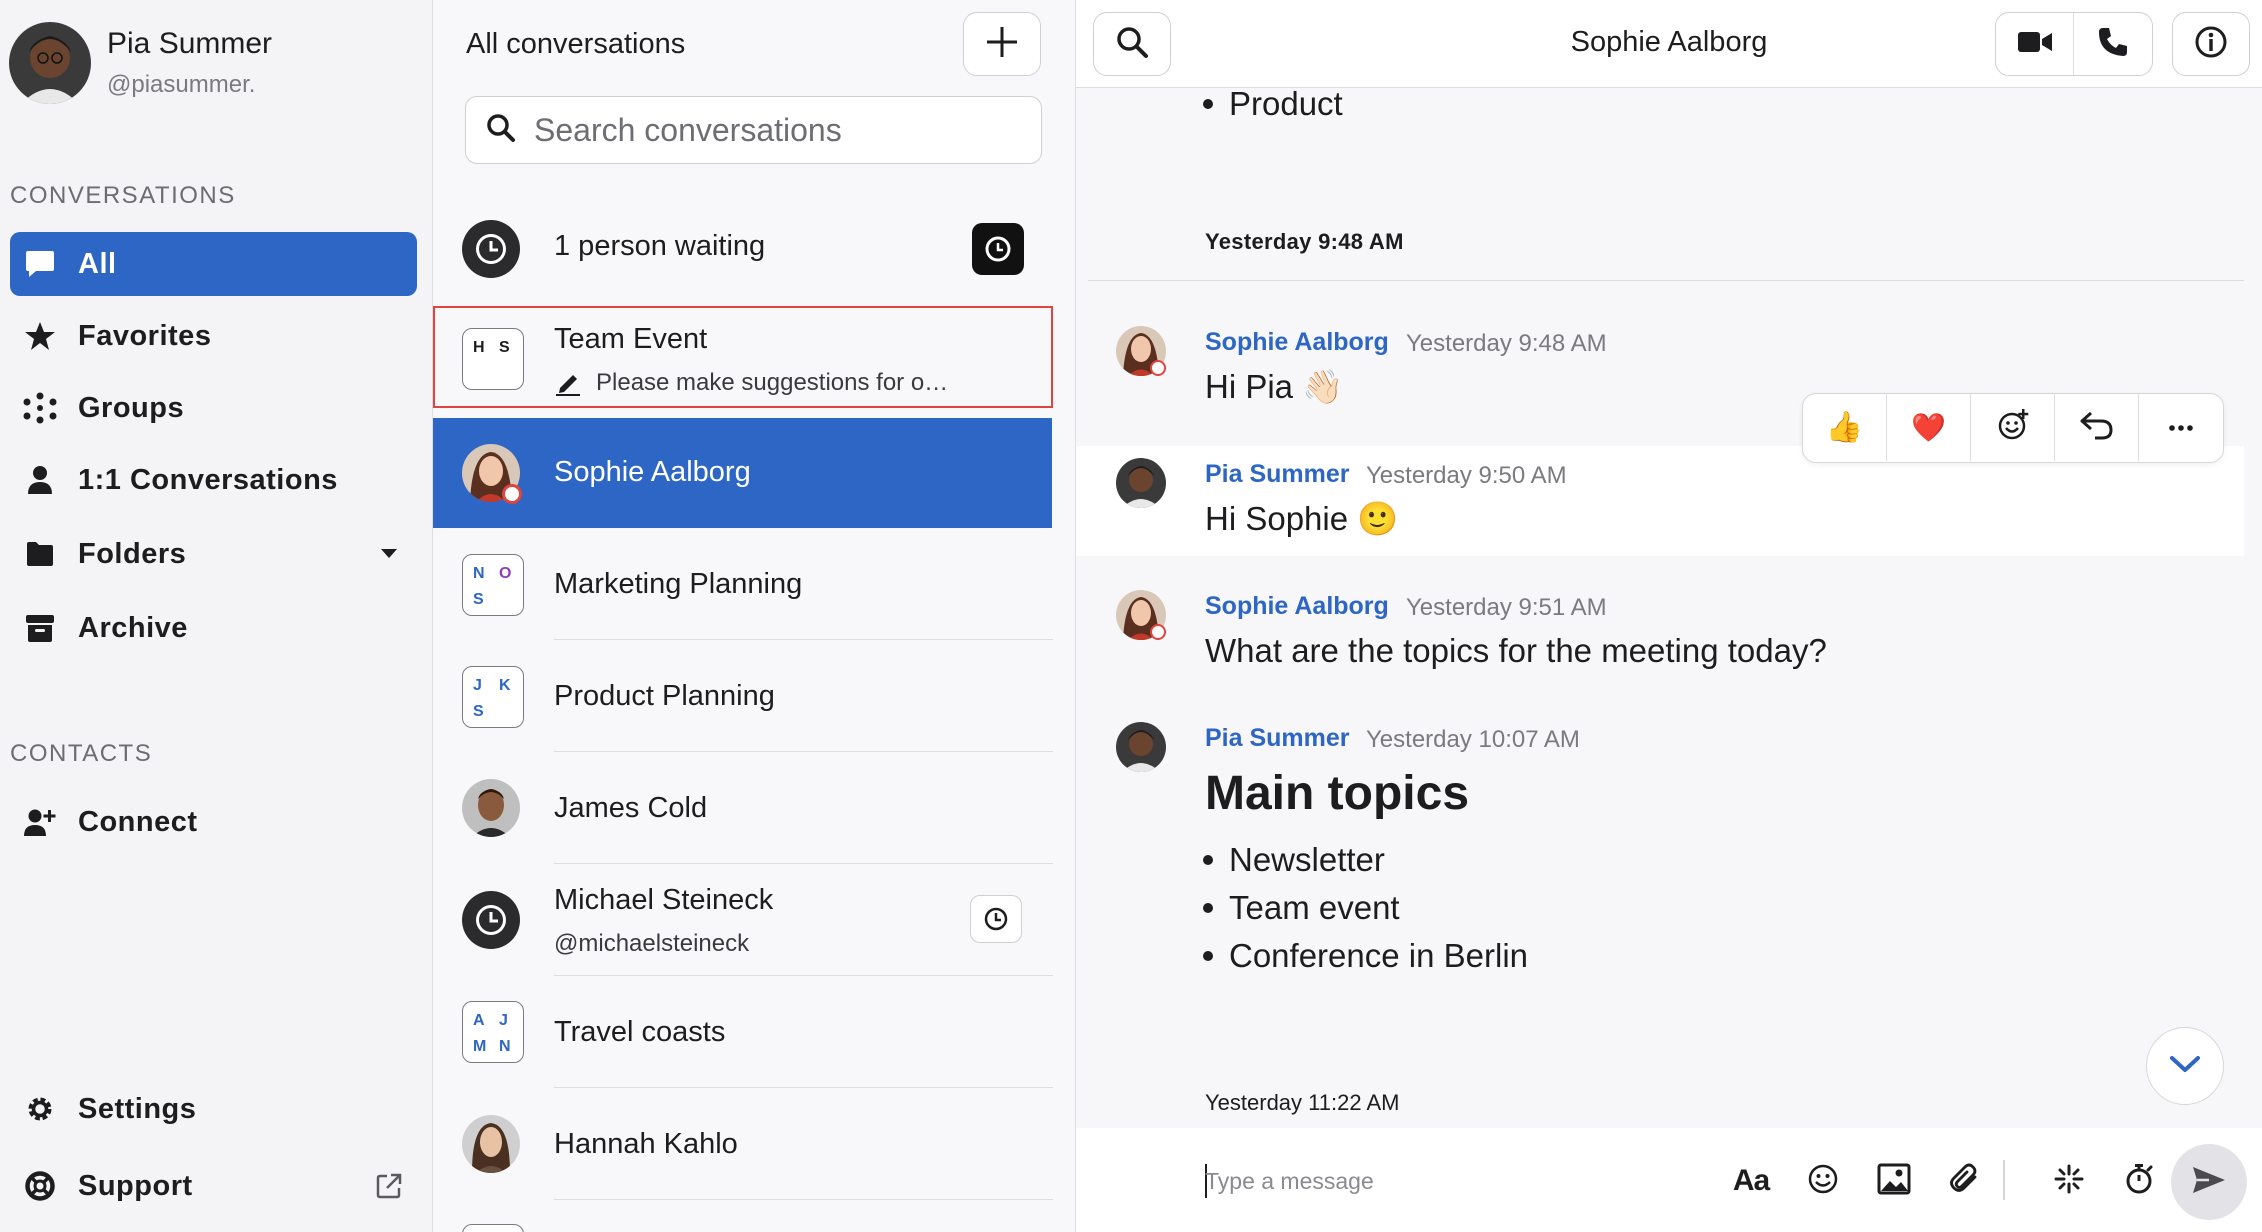 The image size is (2262, 1232). I want to click on sidebar-item-label: Connect, so click(138, 821).